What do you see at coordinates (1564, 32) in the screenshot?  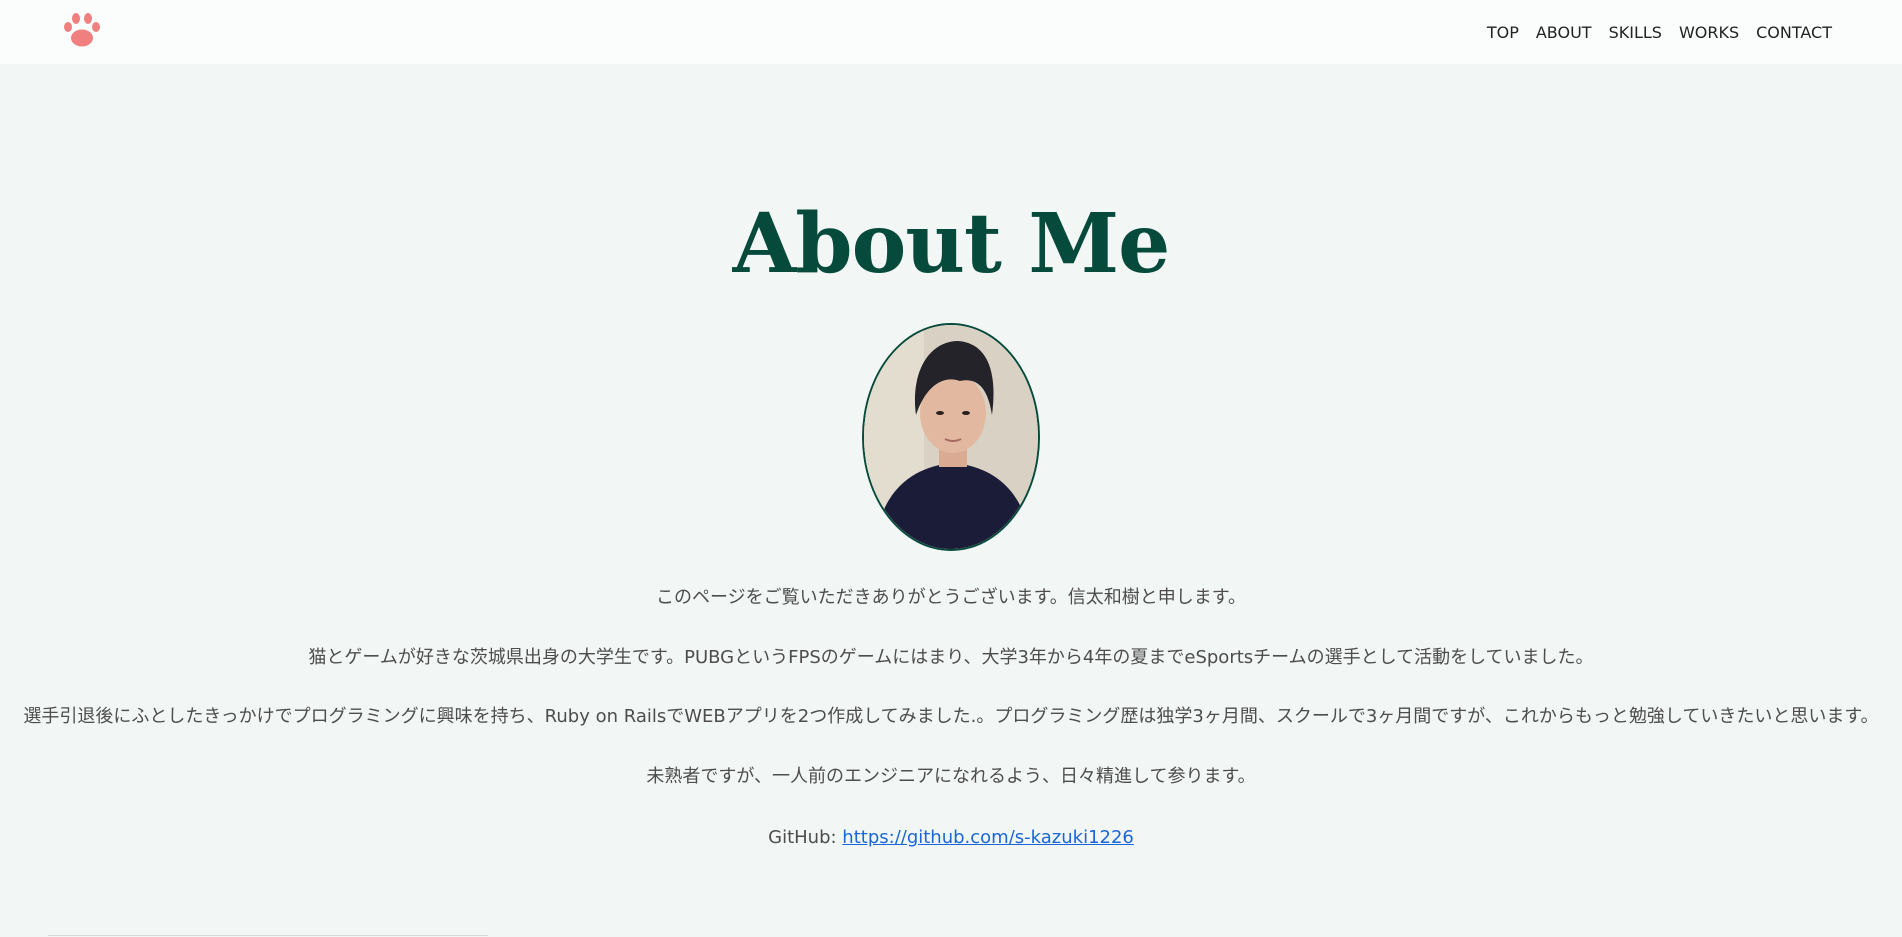 I see `nav-about: ABOUT` at bounding box center [1564, 32].